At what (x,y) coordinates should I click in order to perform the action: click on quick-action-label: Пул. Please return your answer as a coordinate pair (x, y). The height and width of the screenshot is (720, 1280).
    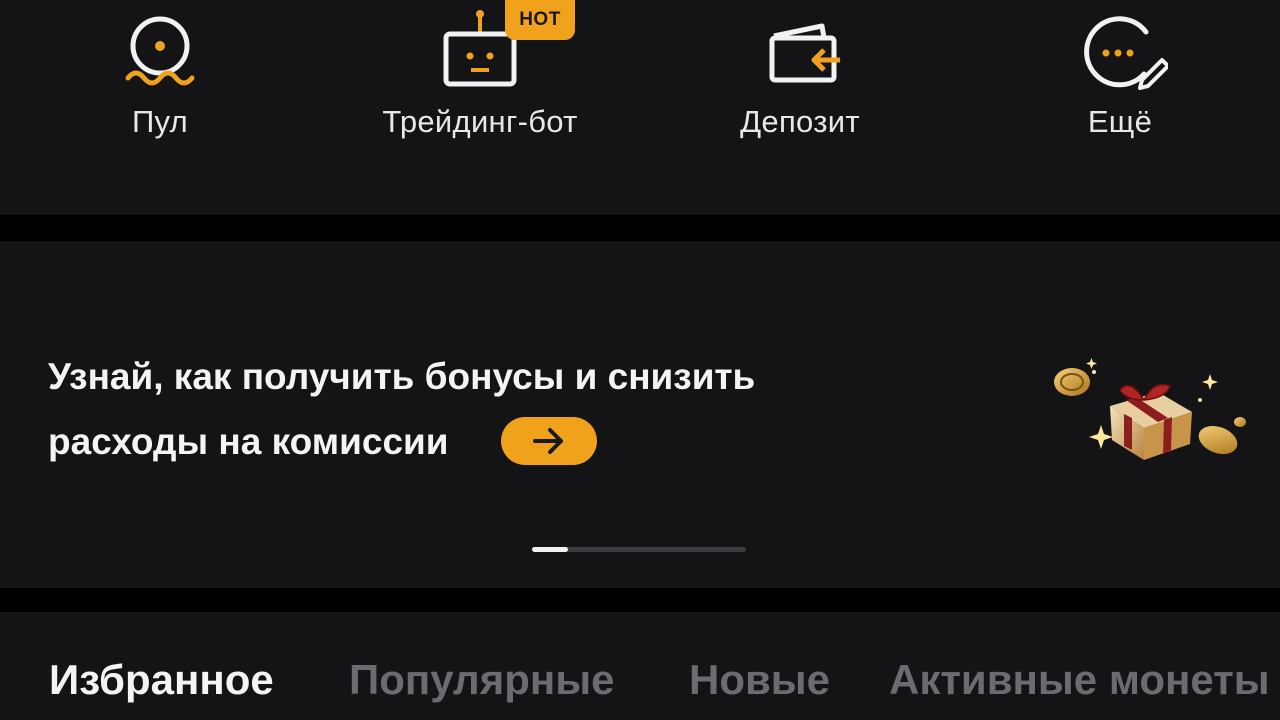
    Looking at the image, I should click on (160, 121).